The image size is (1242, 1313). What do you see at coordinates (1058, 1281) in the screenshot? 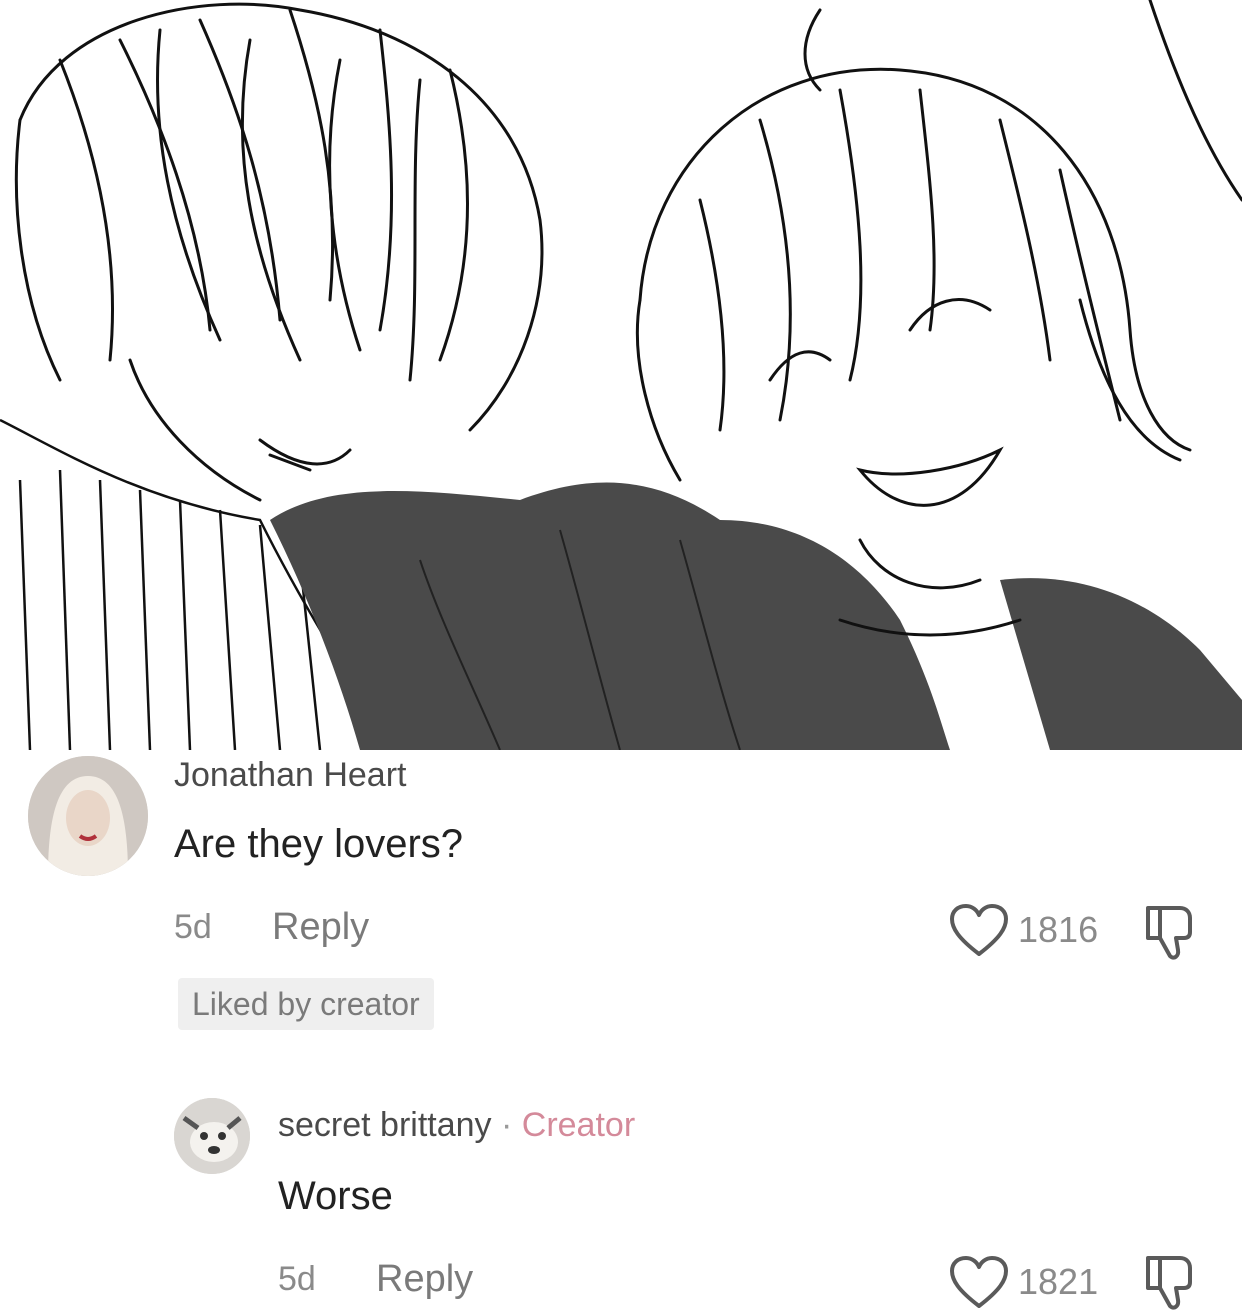
I see `like-count: 1821` at bounding box center [1058, 1281].